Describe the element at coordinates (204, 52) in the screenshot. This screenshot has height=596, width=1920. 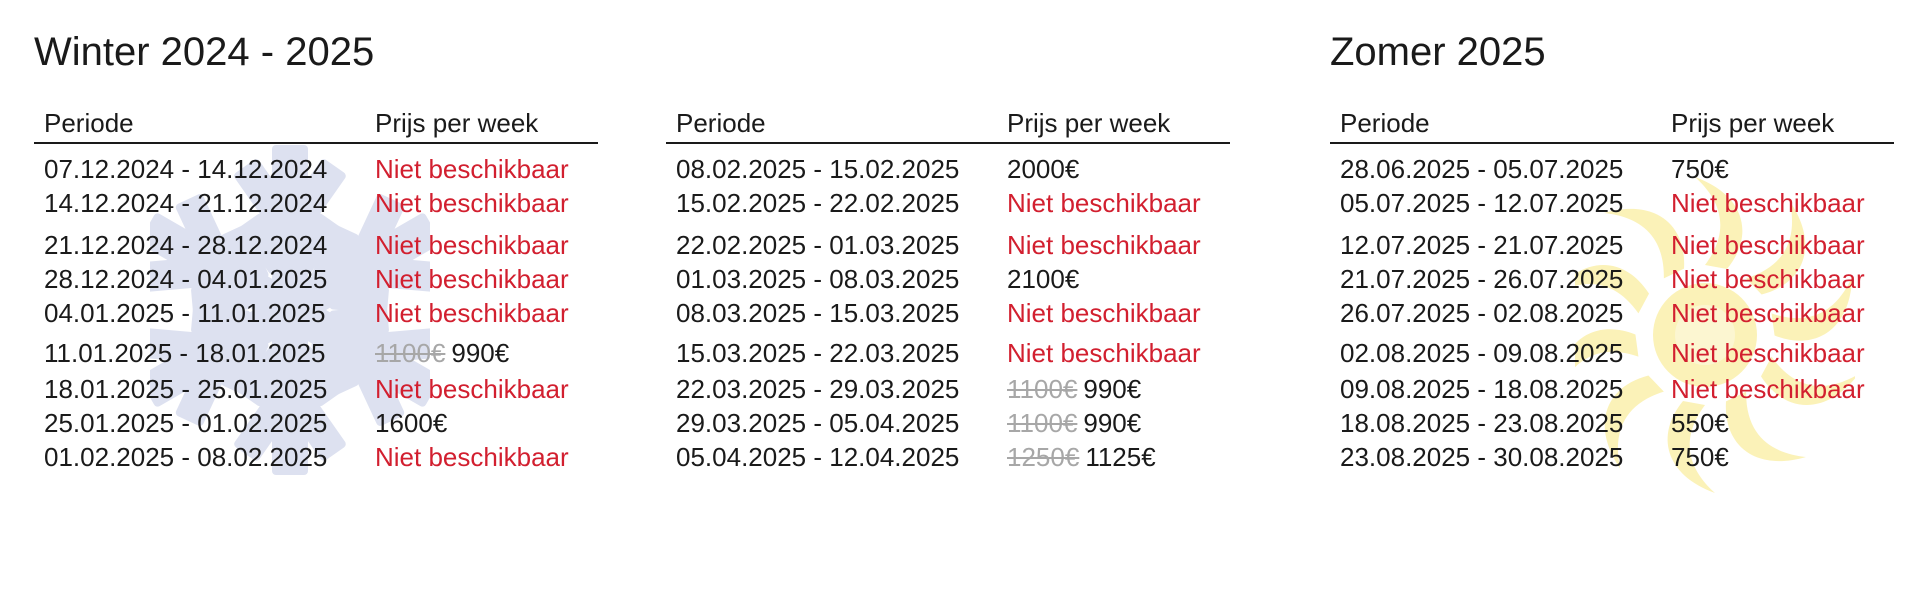
I see `winter-title: Winter 2024 - 2025` at that location.